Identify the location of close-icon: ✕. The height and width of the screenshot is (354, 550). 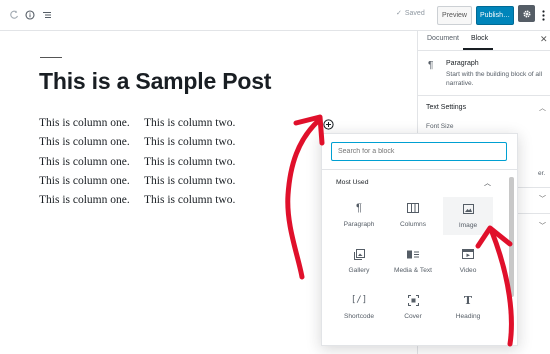
(544, 39).